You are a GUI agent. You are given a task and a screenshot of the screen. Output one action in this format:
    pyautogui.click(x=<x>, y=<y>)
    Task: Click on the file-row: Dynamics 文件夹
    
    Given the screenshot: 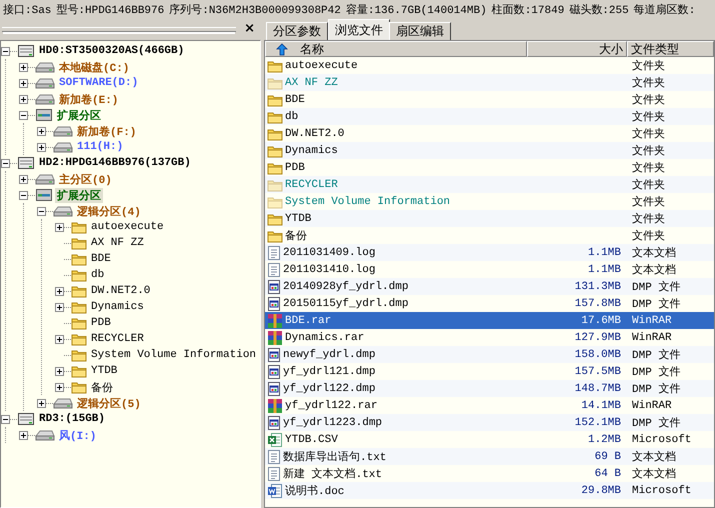 What is the action you would take?
    pyautogui.click(x=489, y=150)
    